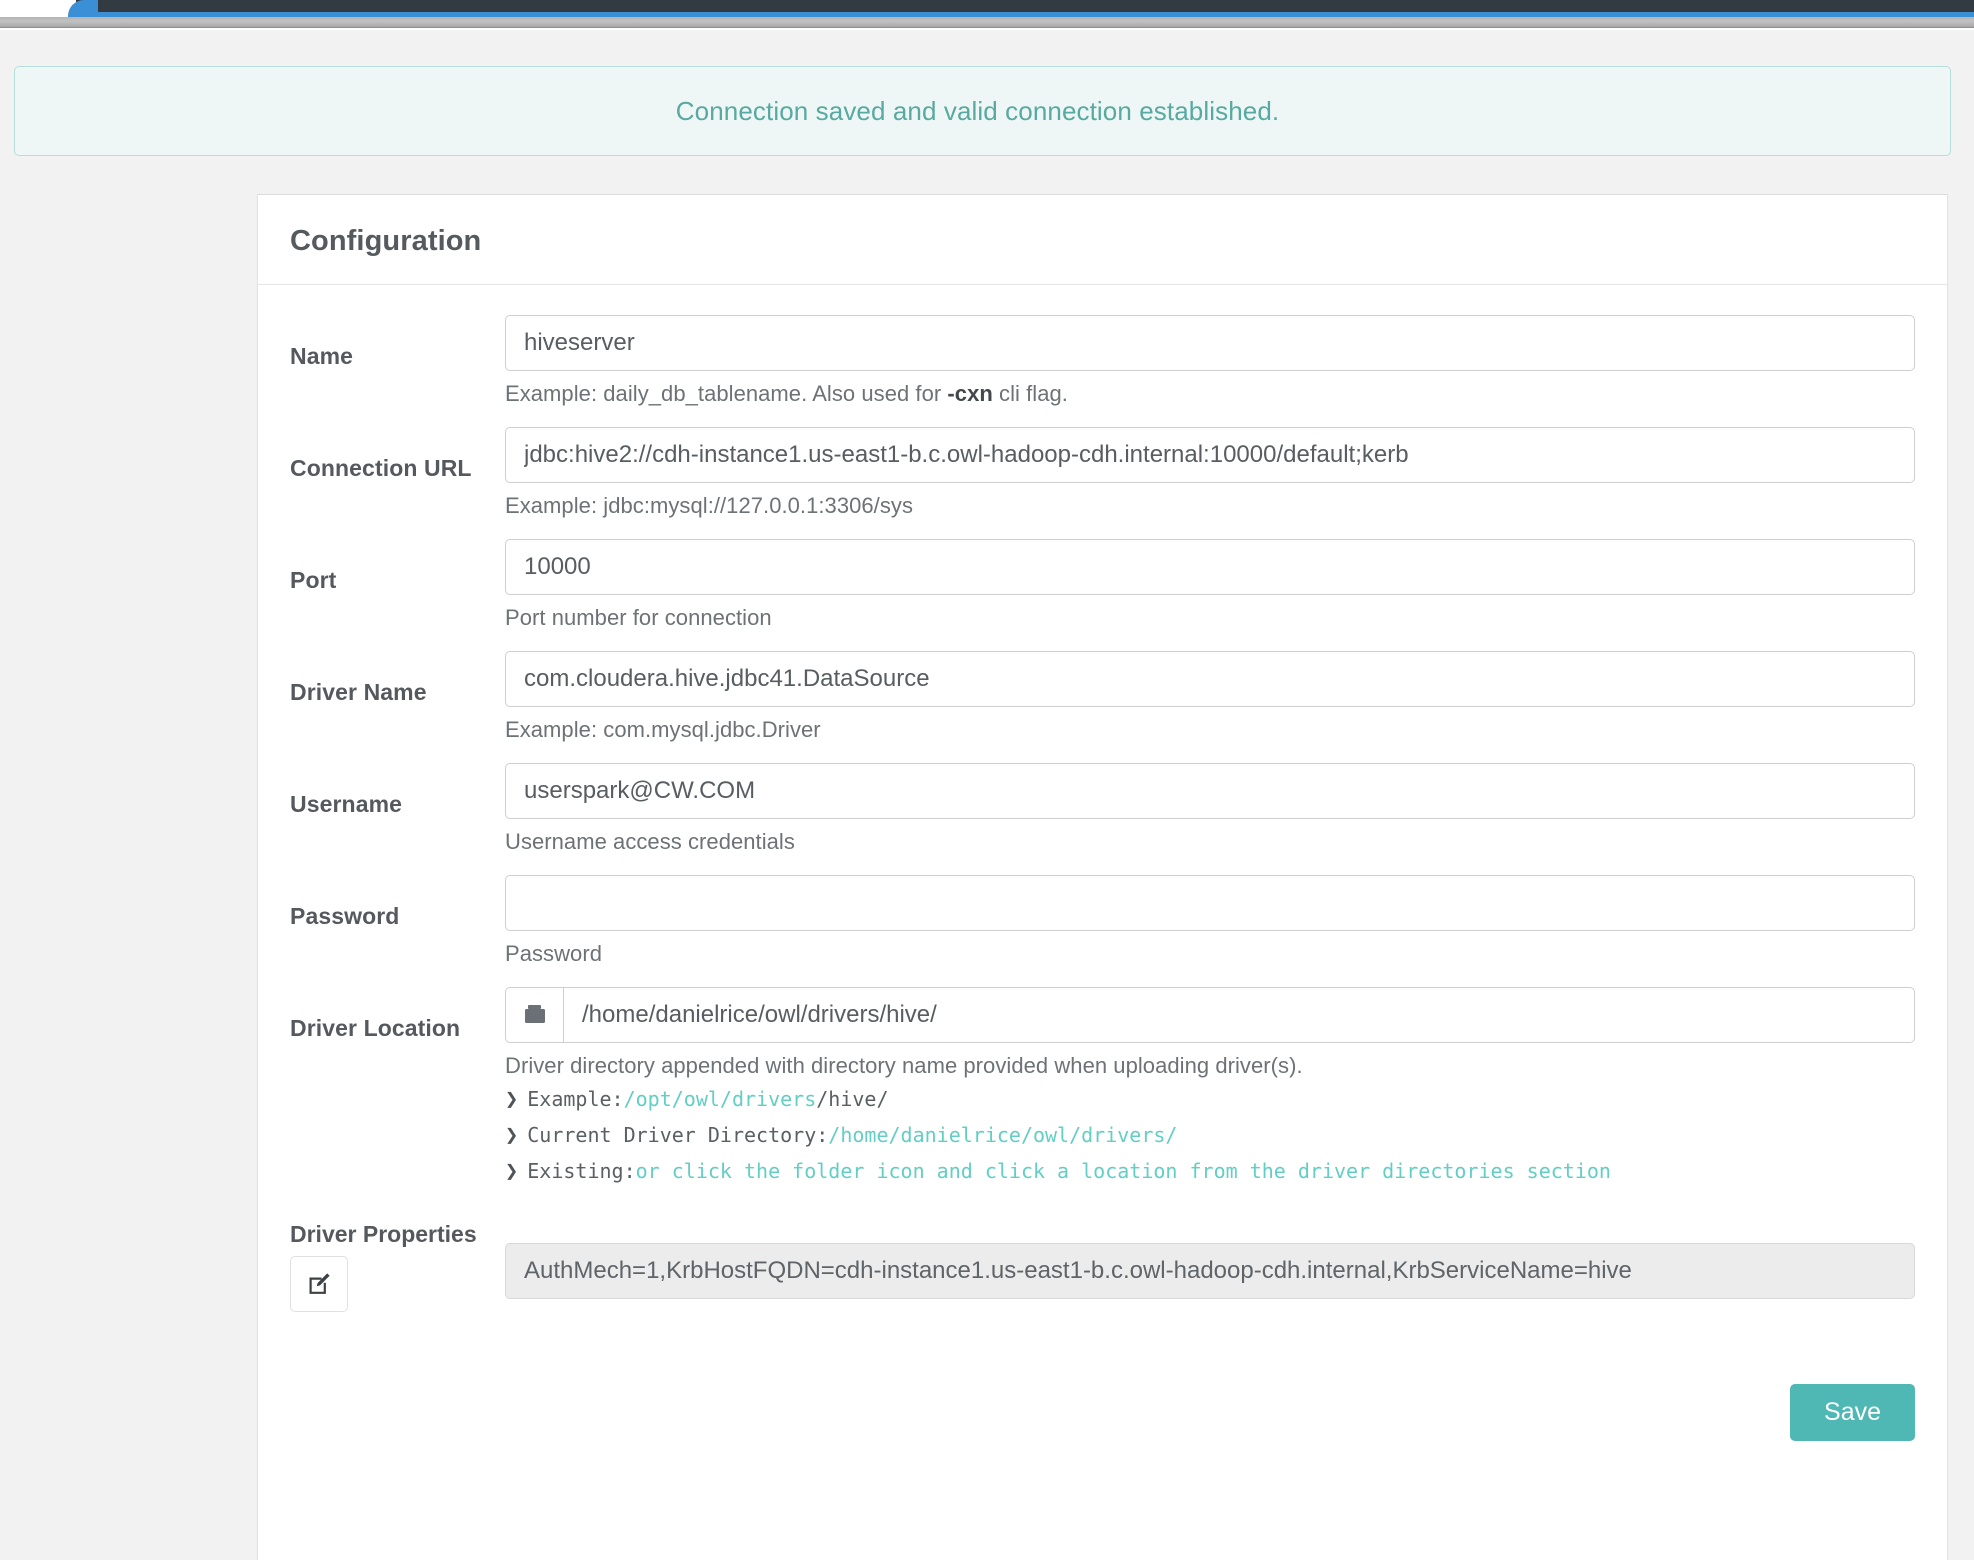 This screenshot has width=1974, height=1560. I want to click on field-port: Port number for connection, so click(1210, 589).